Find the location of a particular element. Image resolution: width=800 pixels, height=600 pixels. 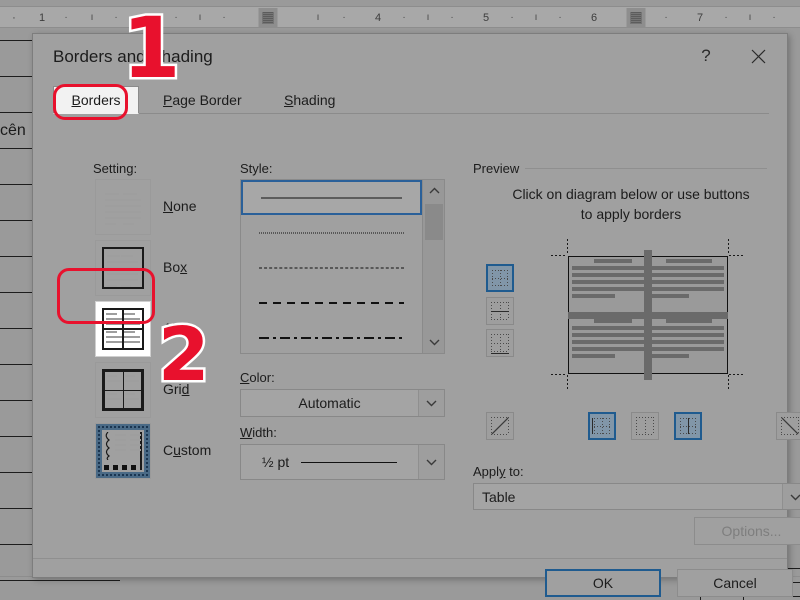

custom-border-icon is located at coordinates (123, 451).